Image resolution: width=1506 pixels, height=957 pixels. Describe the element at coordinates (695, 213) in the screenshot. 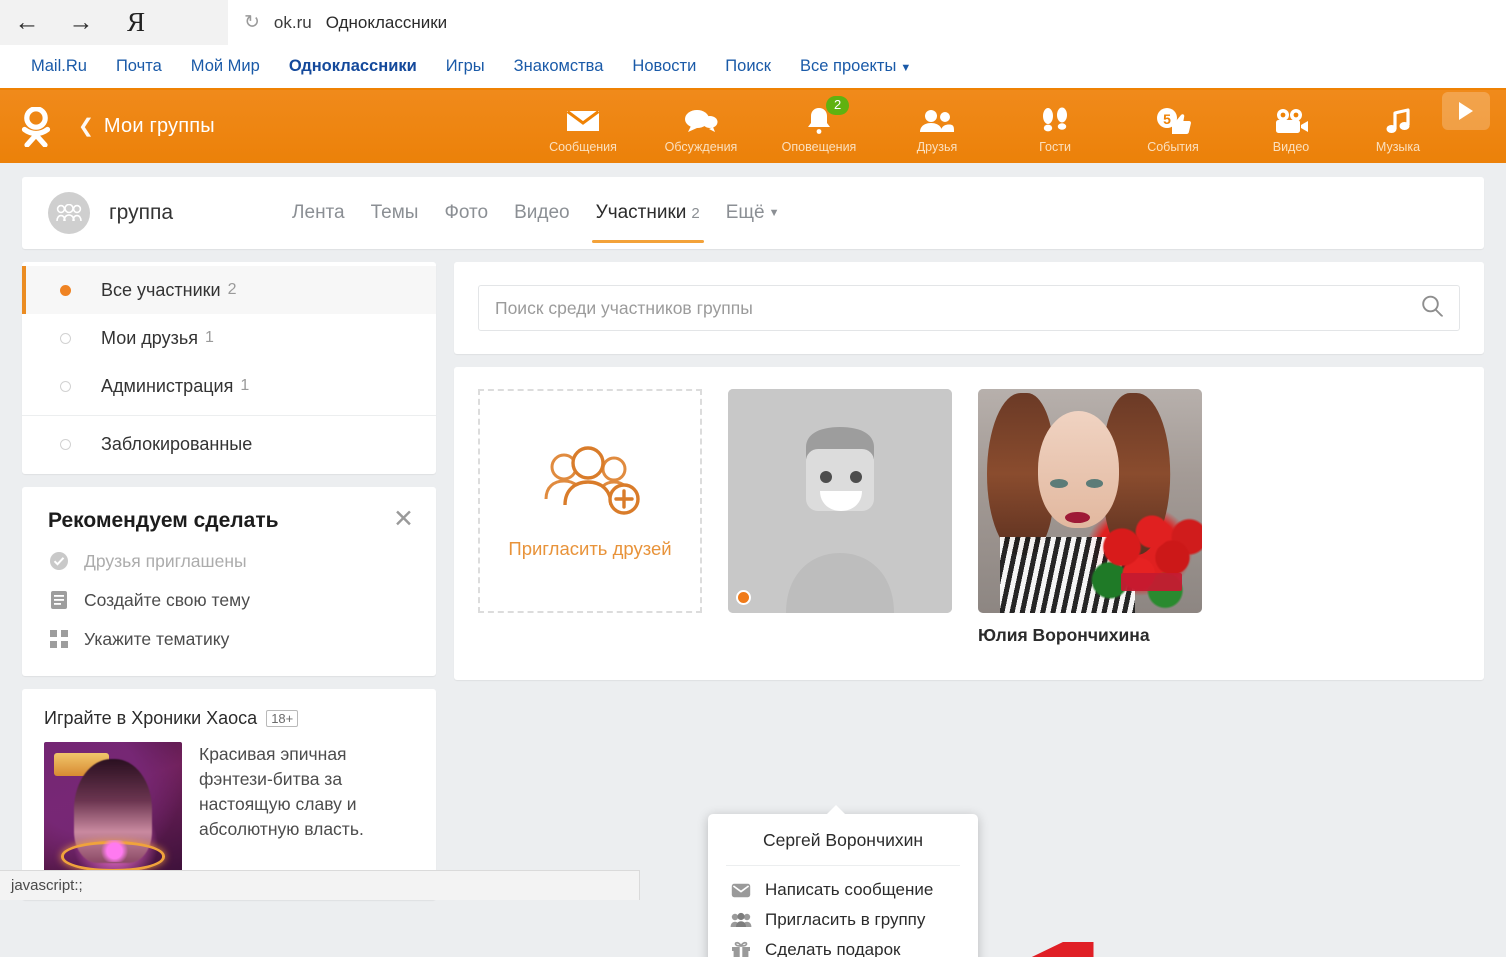

I see `tab-count: 2` at that location.